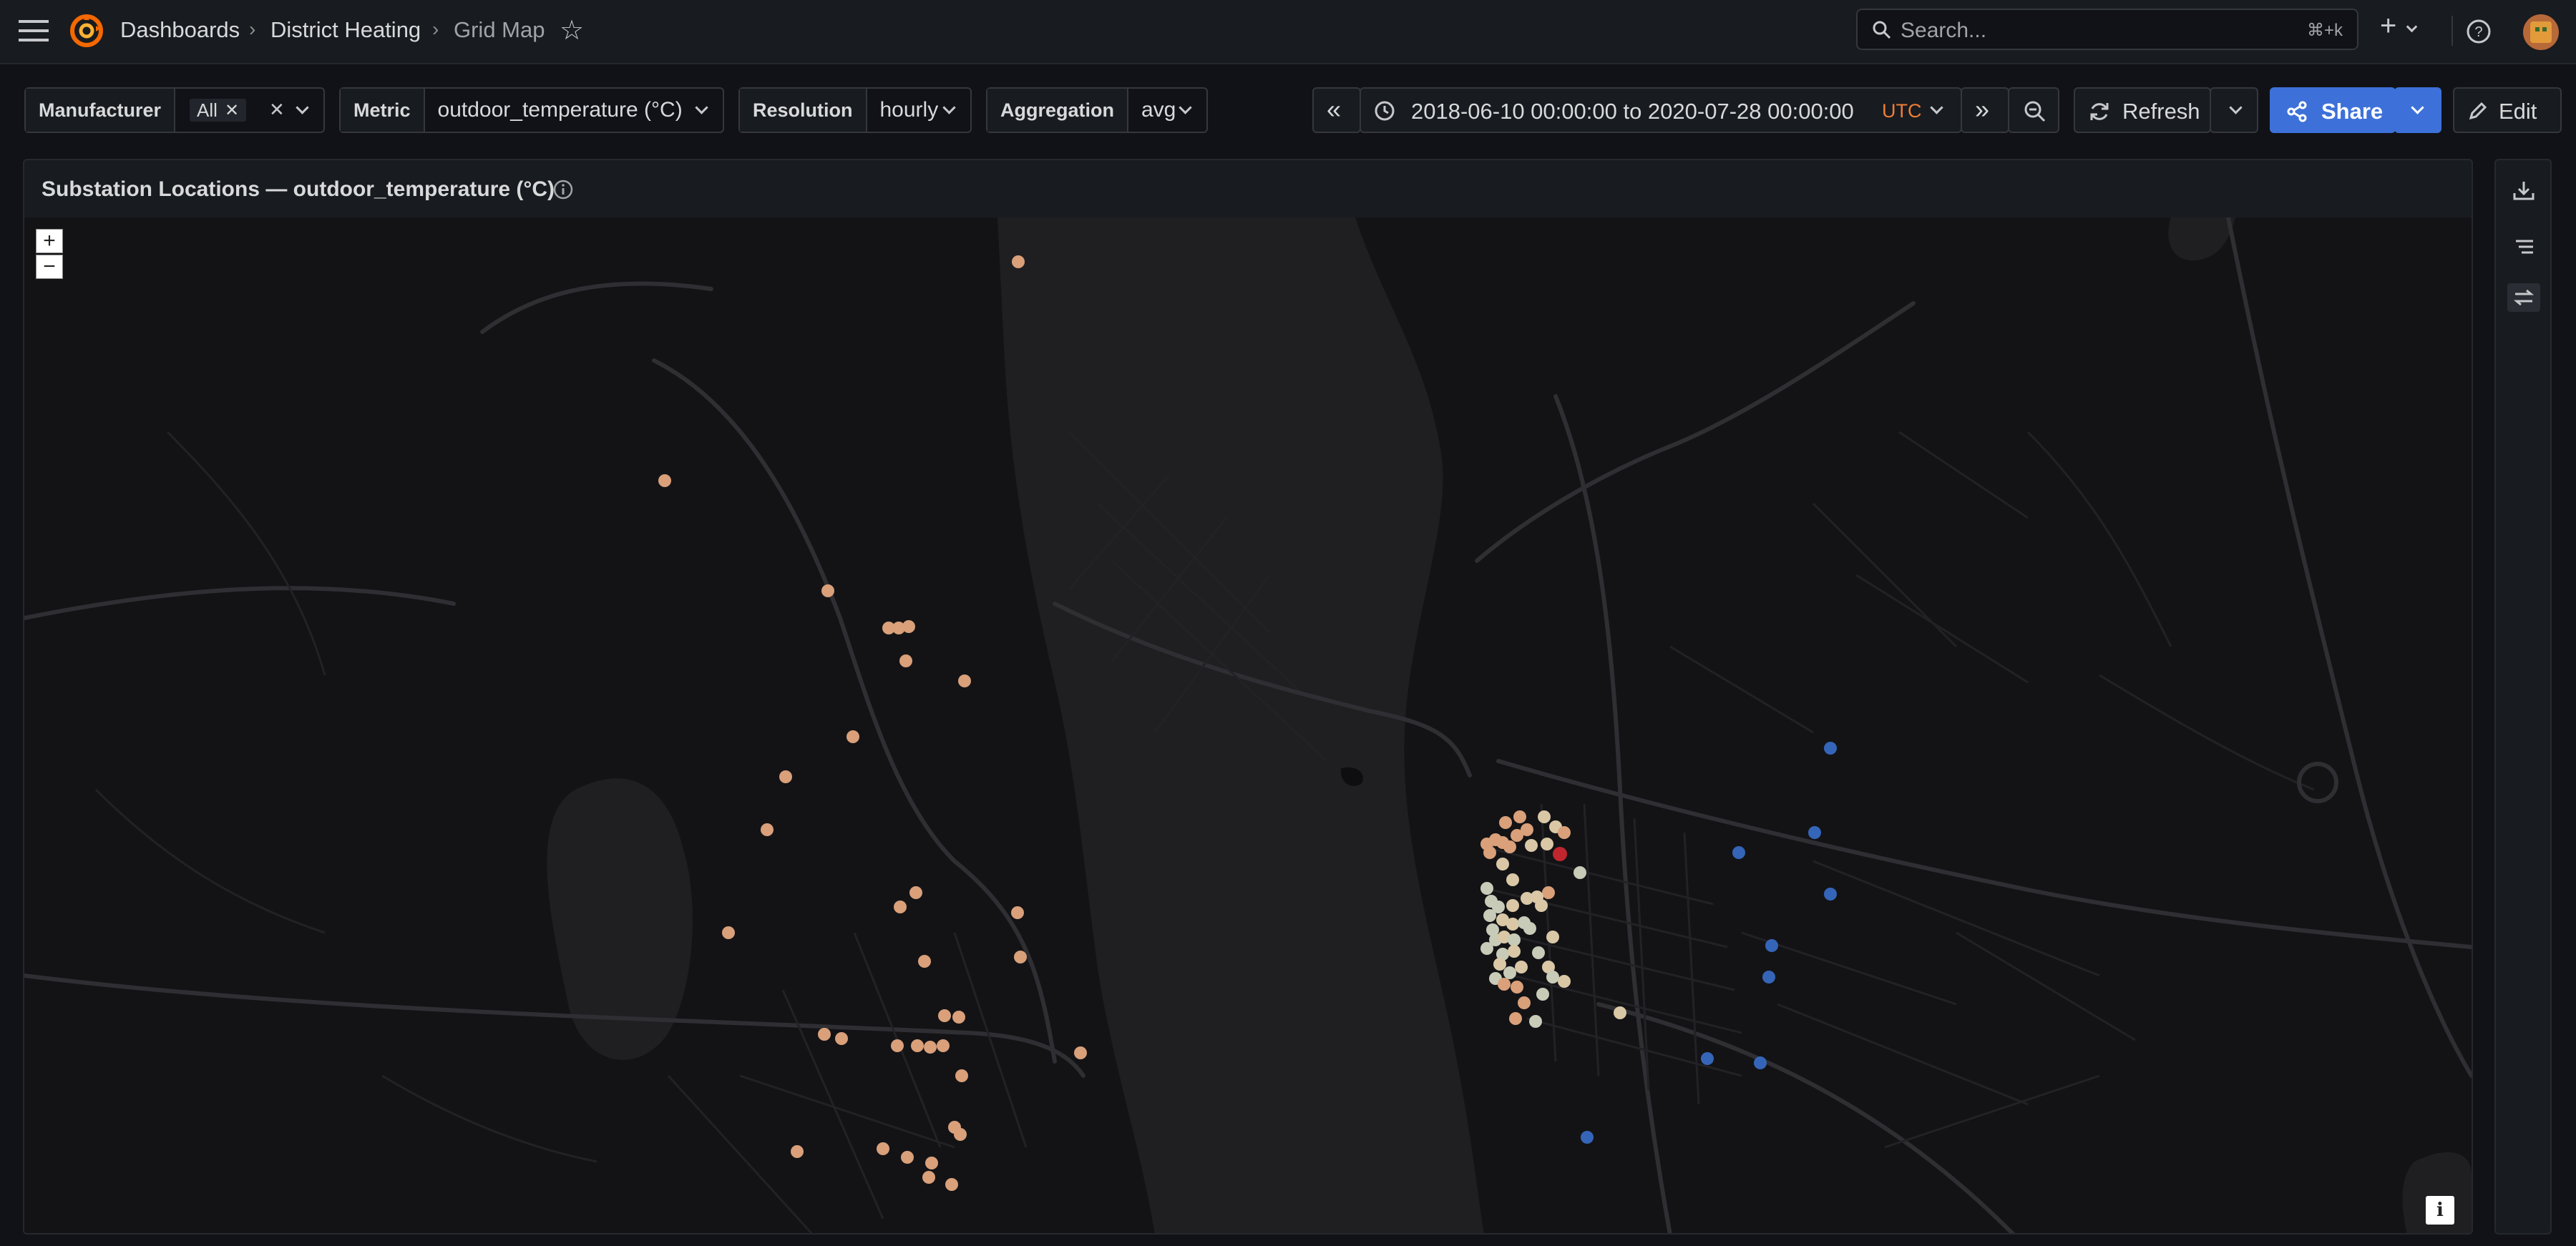 Image resolution: width=2576 pixels, height=1246 pixels. What do you see at coordinates (345, 30) in the screenshot?
I see `breadcrumb-folder: District Heating` at bounding box center [345, 30].